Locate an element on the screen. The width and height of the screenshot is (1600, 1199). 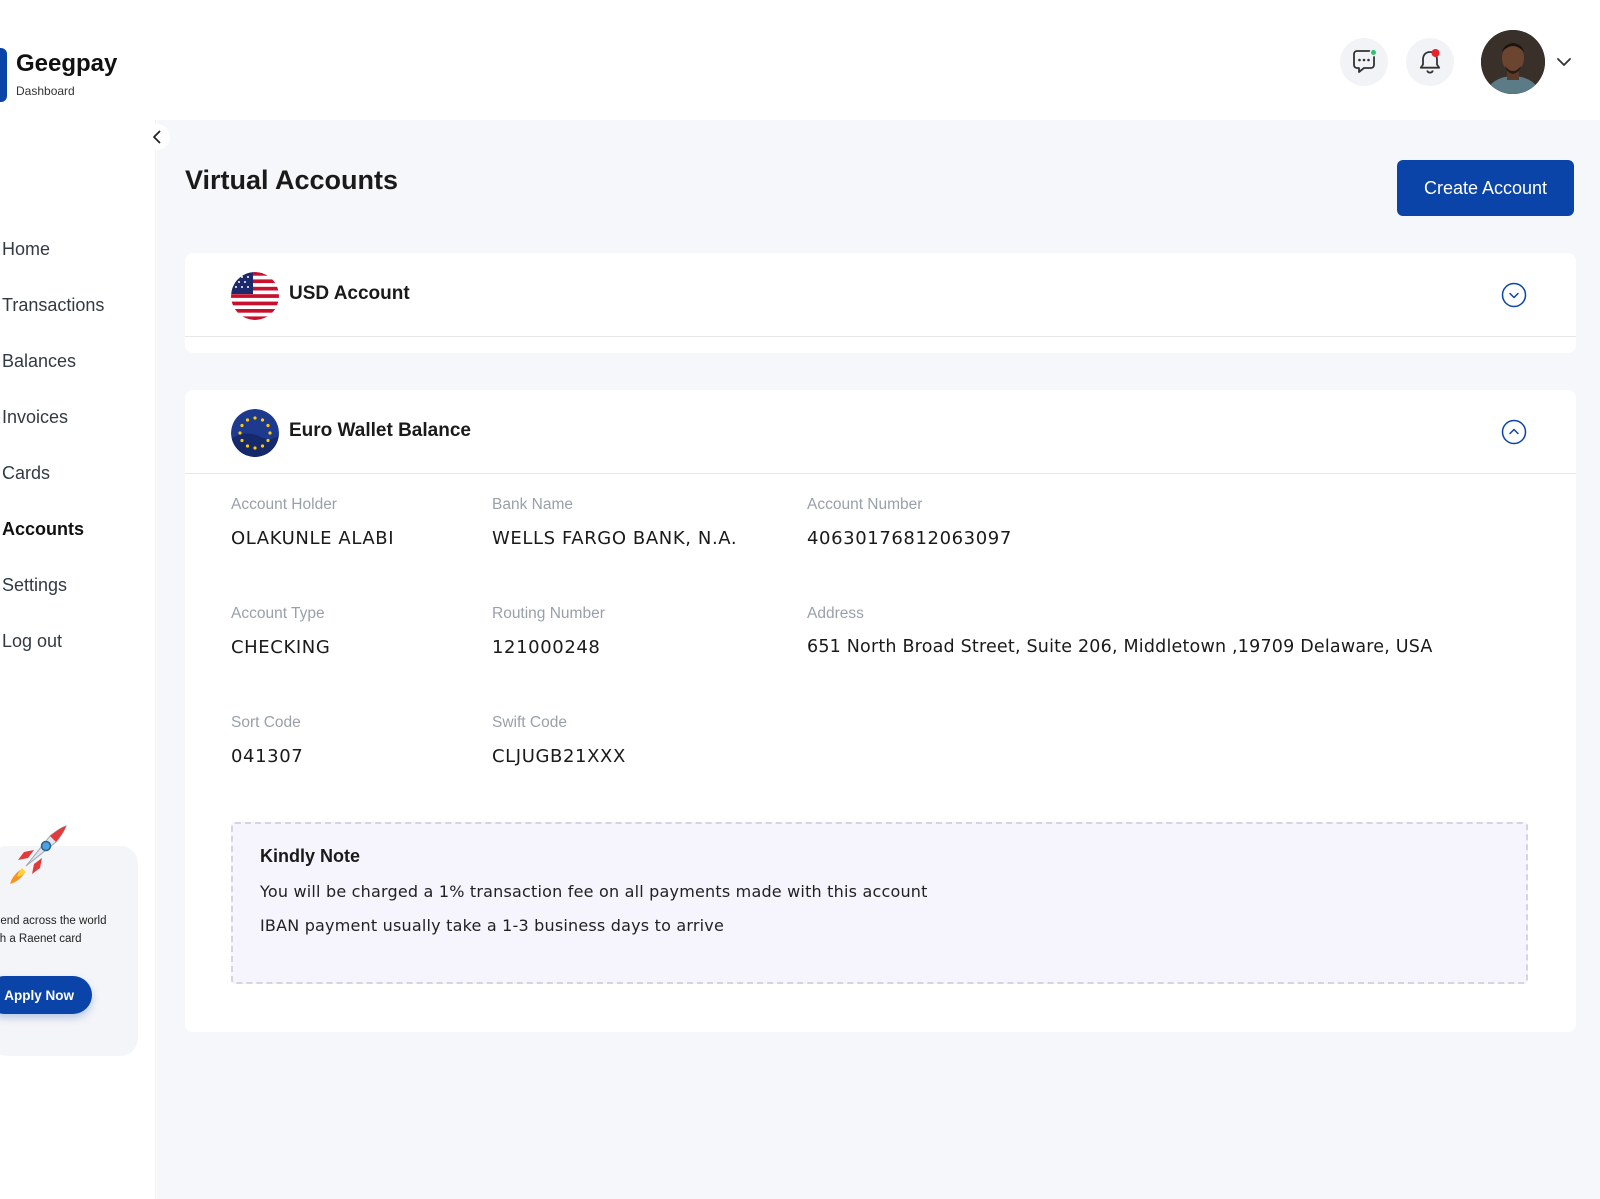
euro-account-header: Euro Wallet Balance is located at coordinates (880, 432).